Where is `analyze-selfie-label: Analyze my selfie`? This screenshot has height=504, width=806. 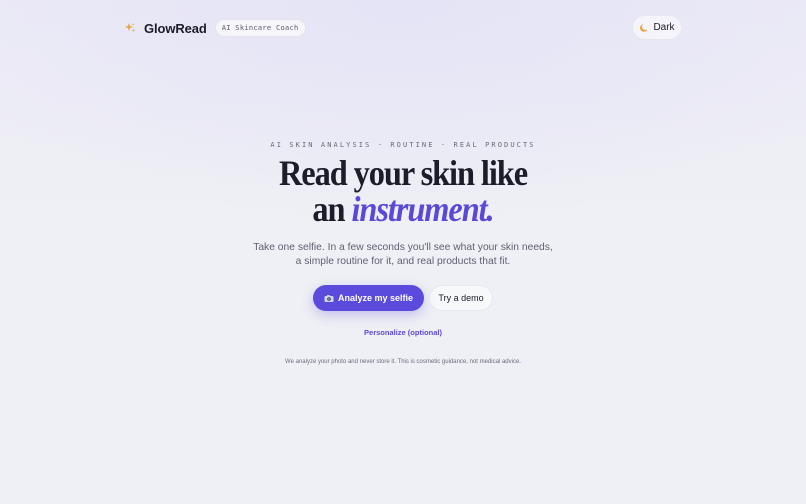 analyze-selfie-label: Analyze my selfie is located at coordinates (375, 298).